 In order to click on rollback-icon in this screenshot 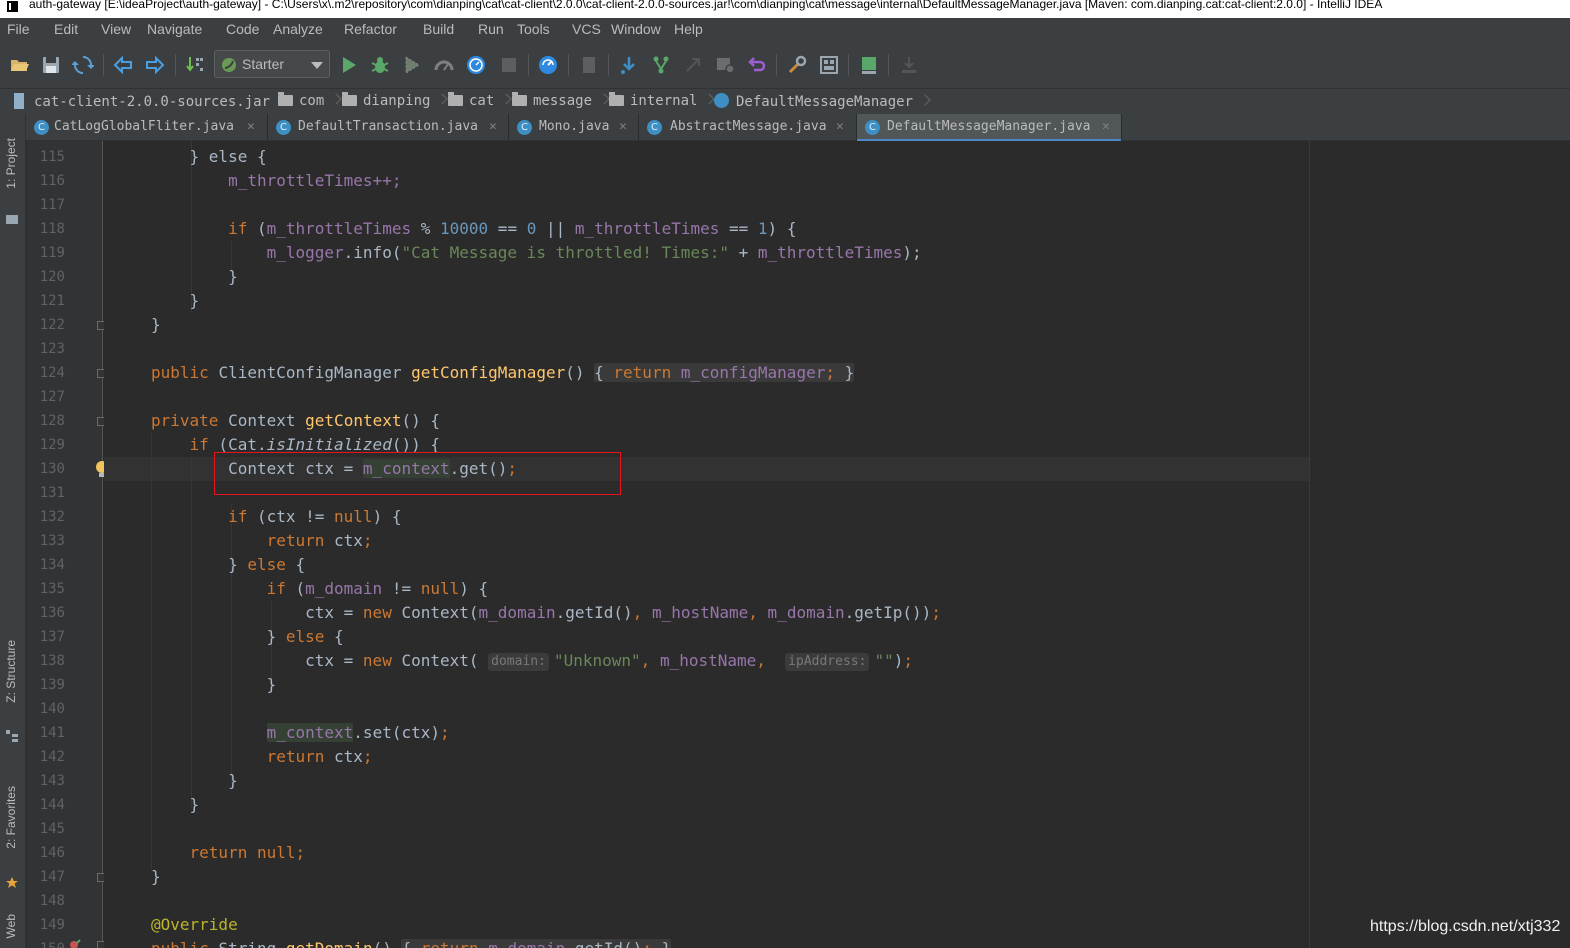, I will do `click(757, 65)`.